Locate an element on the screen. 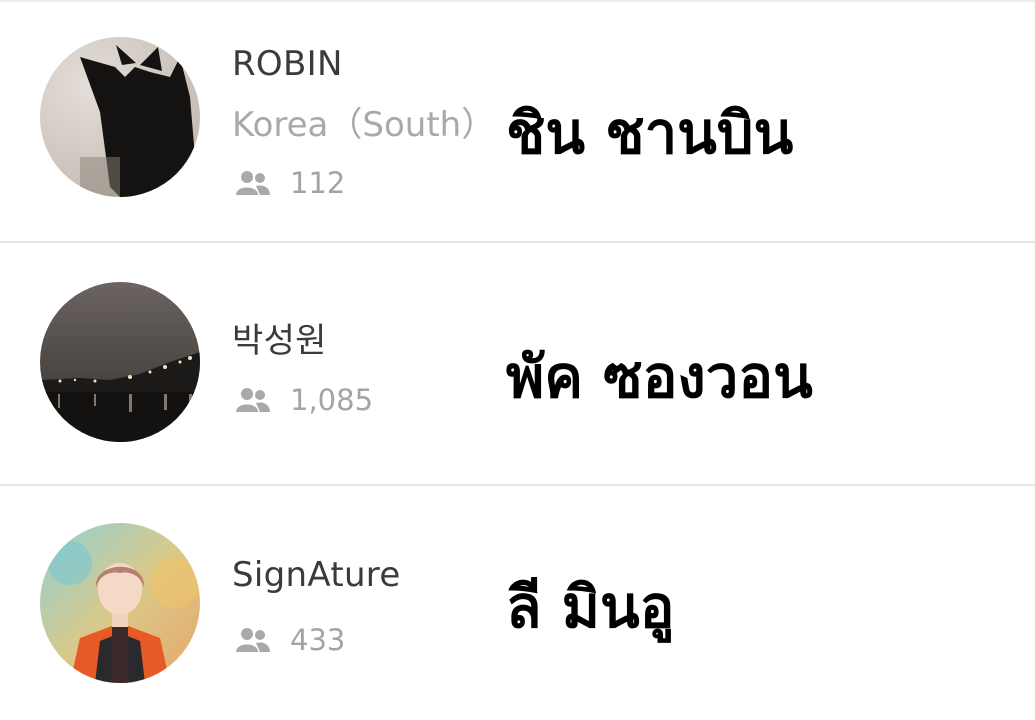  cat-silhouette-photo-icon is located at coordinates (120, 117).